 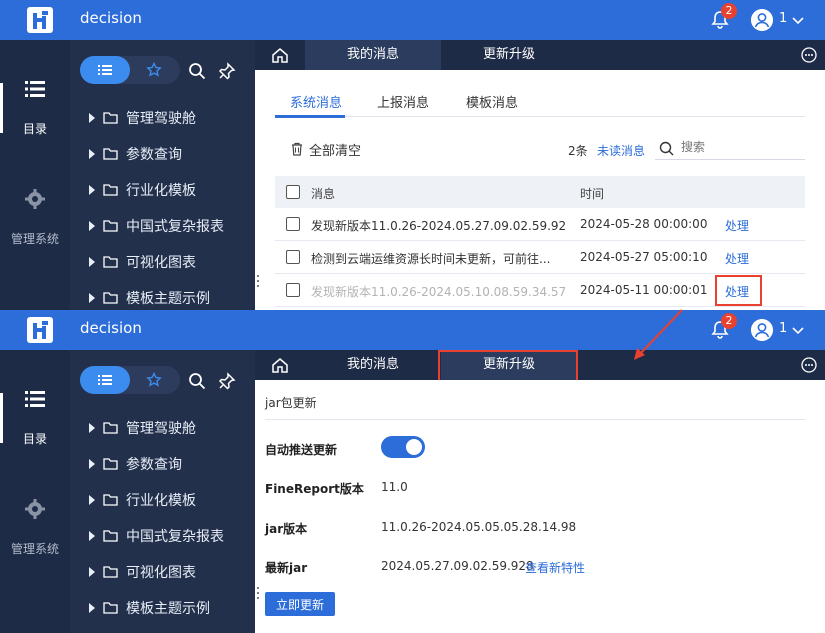 What do you see at coordinates (578, 151) in the screenshot?
I see `message-count: 2条` at bounding box center [578, 151].